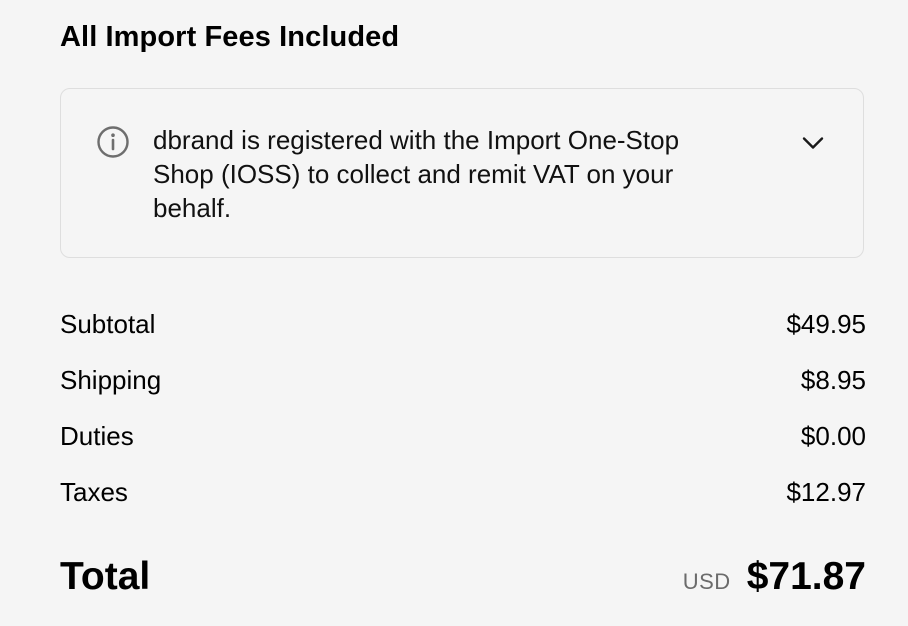 The width and height of the screenshot is (908, 626). What do you see at coordinates (463, 492) in the screenshot?
I see `taxes-row: Taxes $12.97` at bounding box center [463, 492].